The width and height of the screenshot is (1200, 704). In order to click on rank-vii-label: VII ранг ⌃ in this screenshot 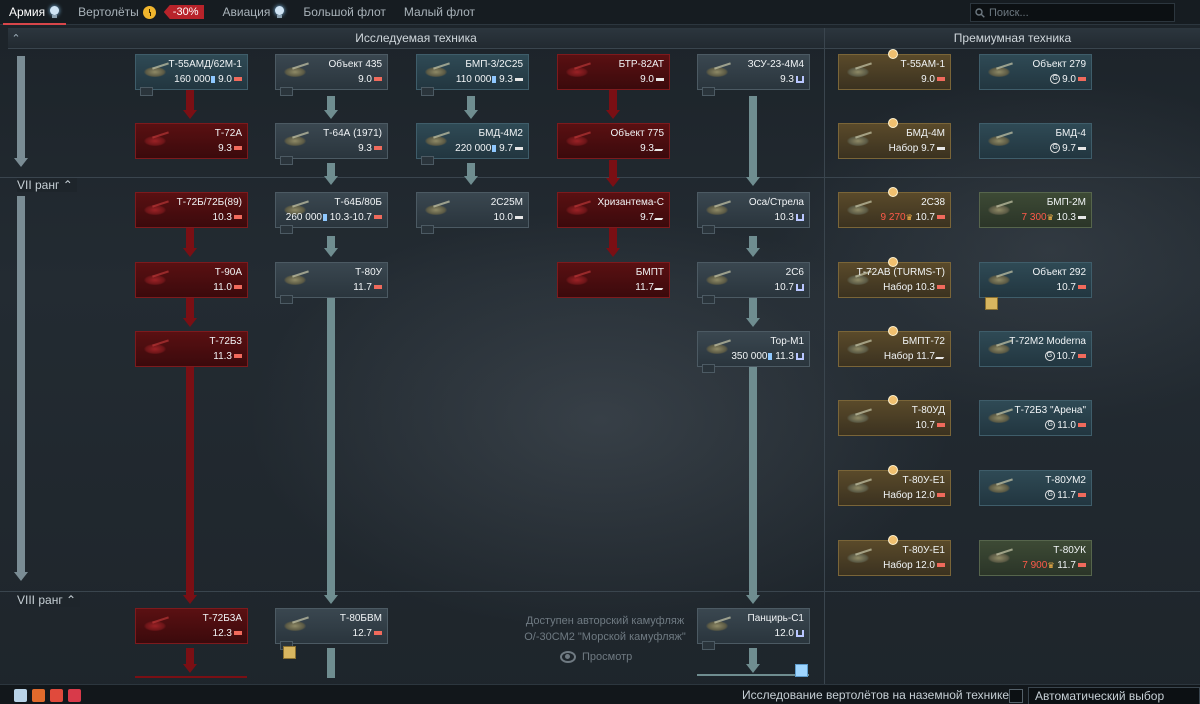, I will do `click(47, 185)`.